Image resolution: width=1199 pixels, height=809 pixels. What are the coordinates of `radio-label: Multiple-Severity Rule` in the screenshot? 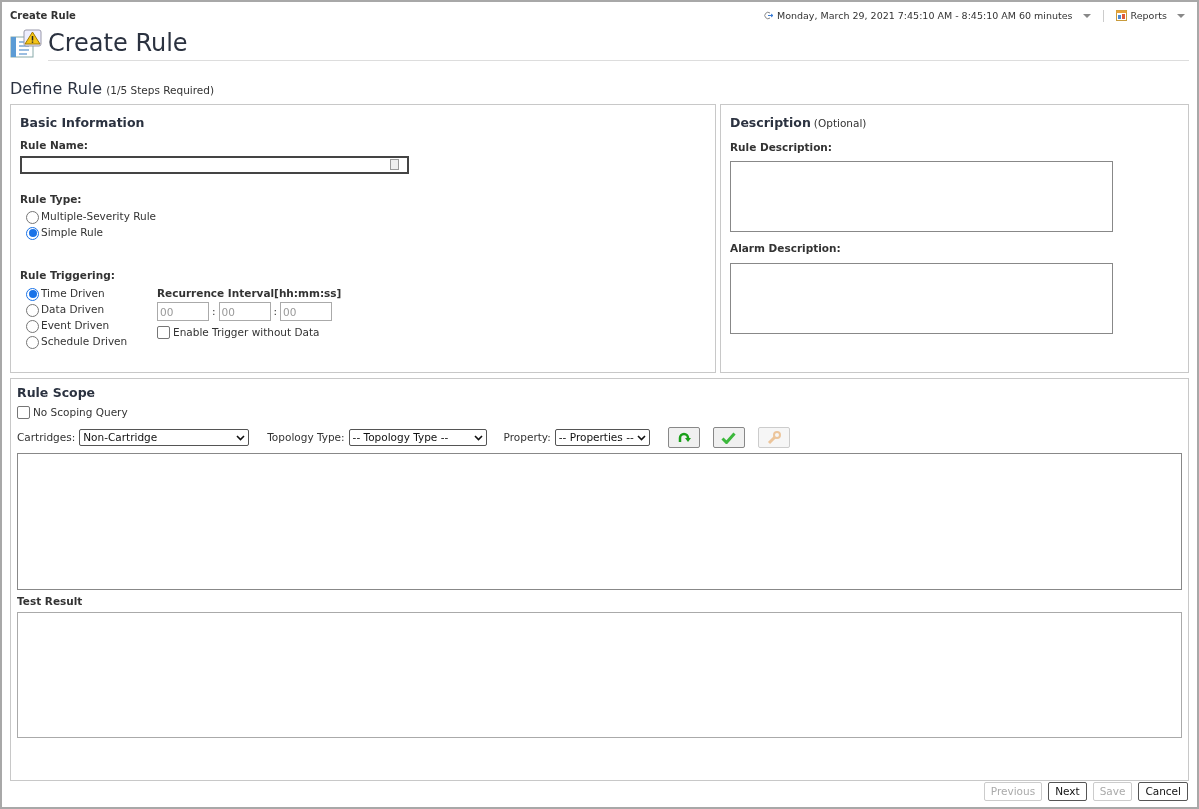 It's located at (99, 217).